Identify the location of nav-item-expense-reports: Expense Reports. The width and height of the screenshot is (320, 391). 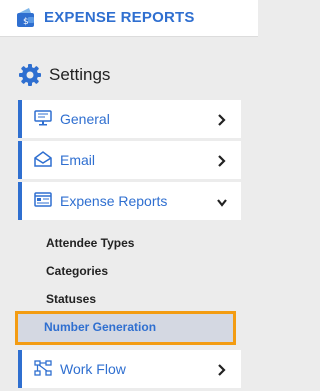
(129, 201).